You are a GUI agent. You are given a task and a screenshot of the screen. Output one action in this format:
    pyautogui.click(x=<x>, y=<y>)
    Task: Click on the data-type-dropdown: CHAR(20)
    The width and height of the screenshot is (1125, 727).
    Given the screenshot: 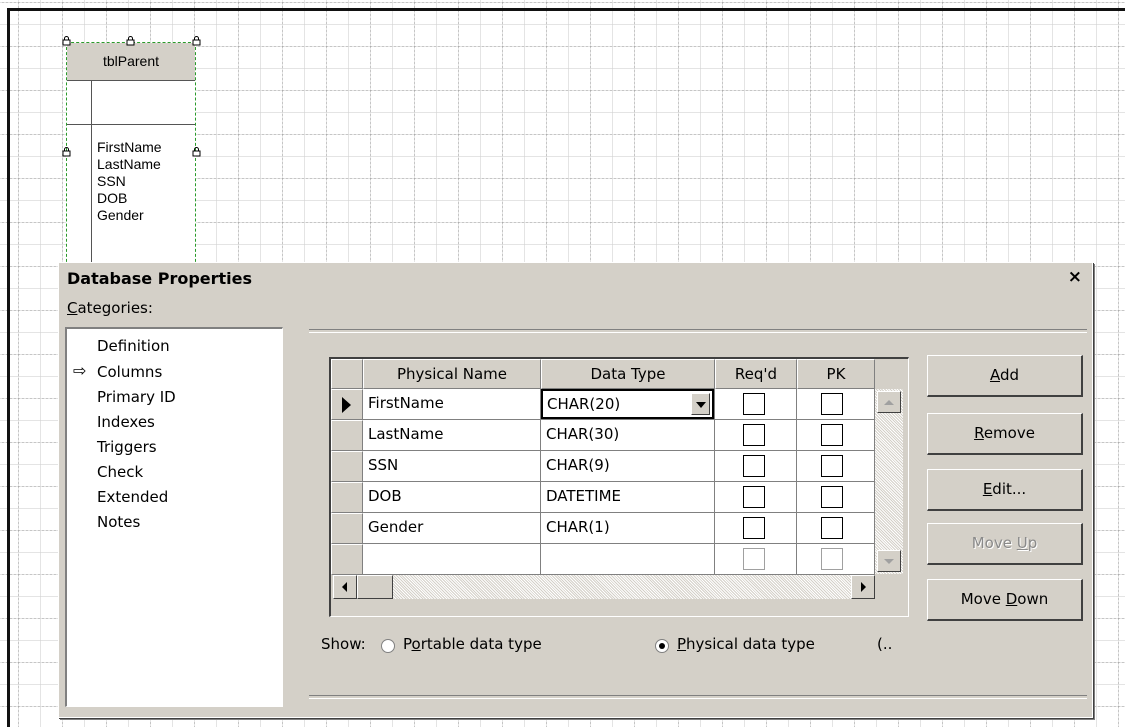 What is the action you would take?
    pyautogui.click(x=627, y=404)
    